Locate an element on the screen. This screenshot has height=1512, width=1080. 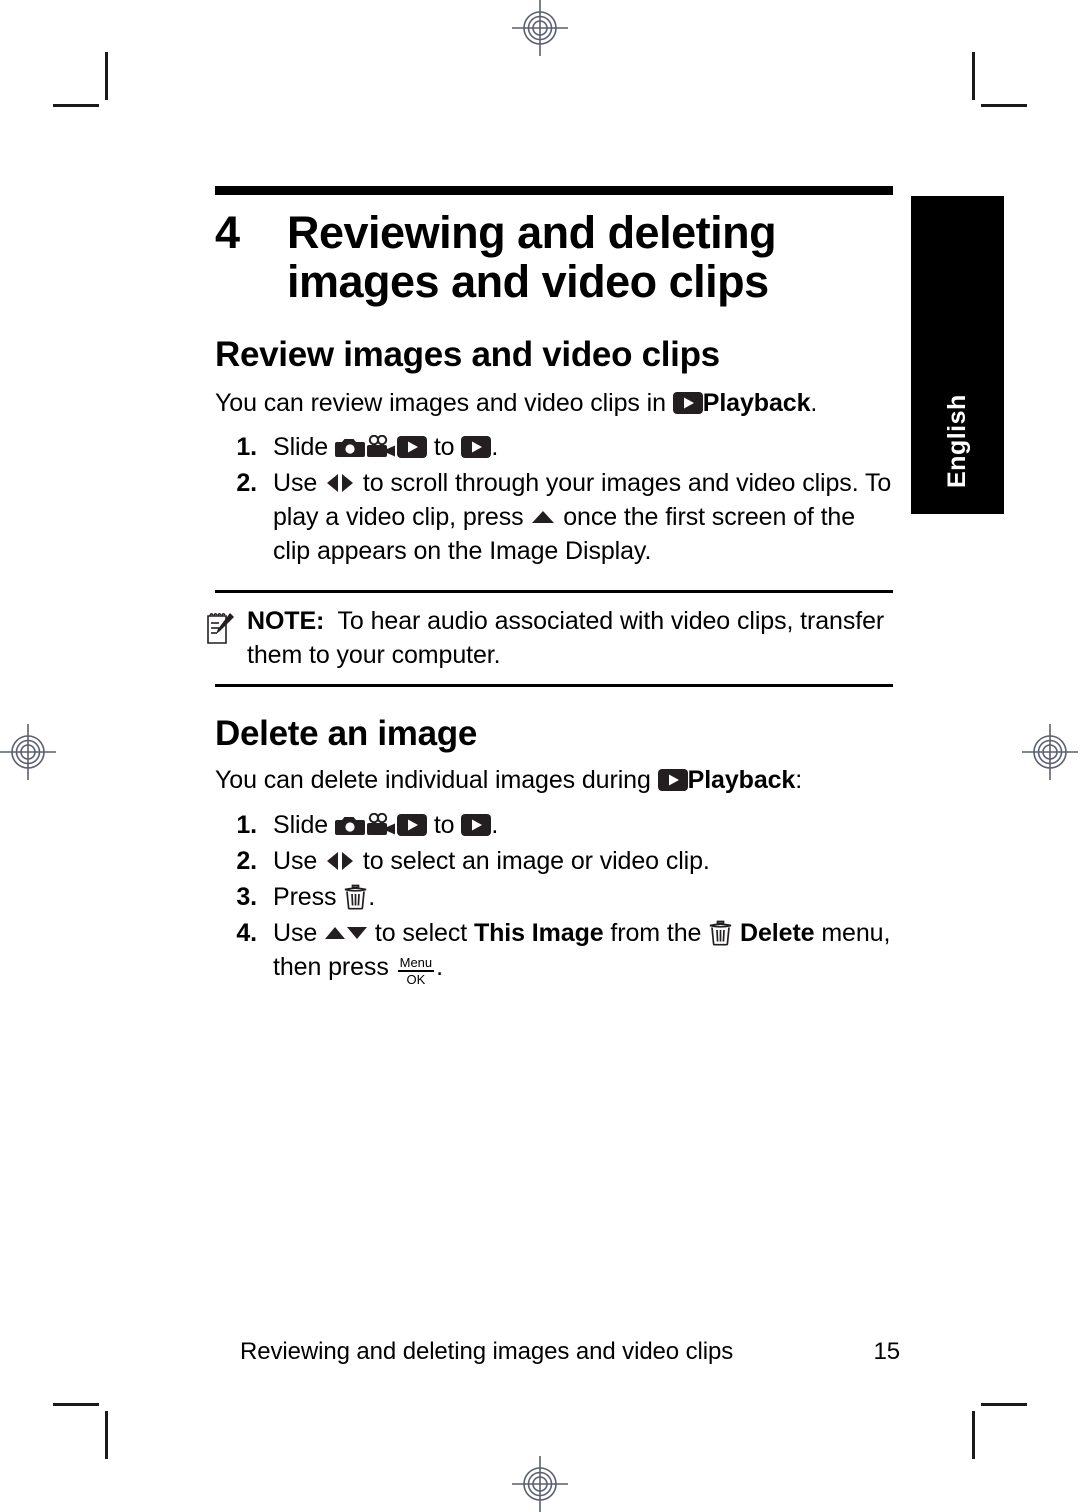
step-number: 4. is located at coordinates (246, 932).